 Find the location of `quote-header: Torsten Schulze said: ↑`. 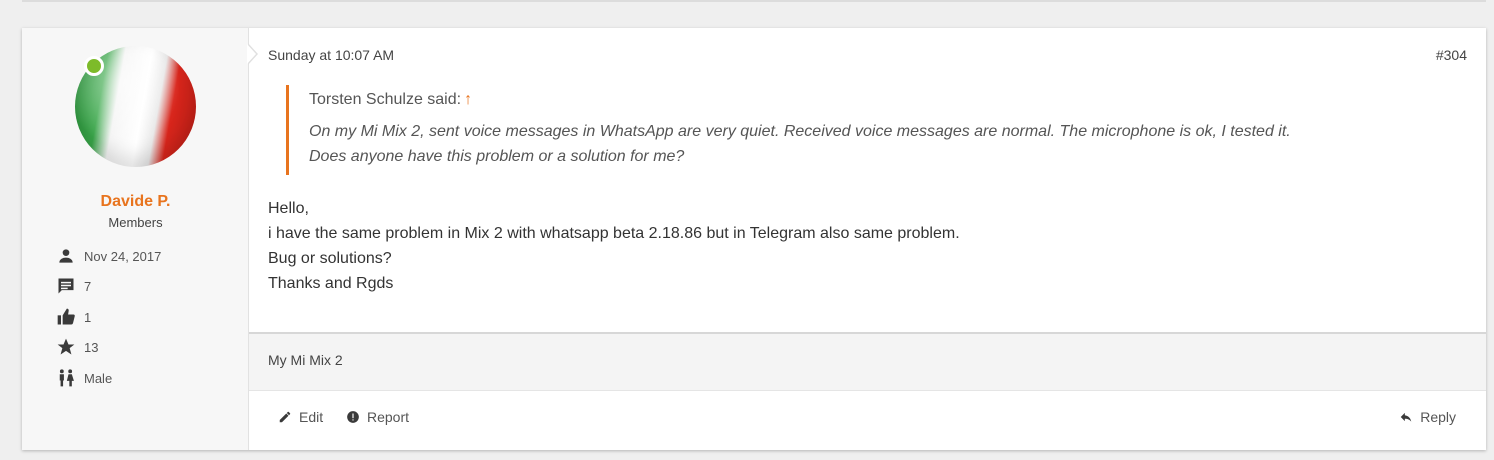

quote-header: Torsten Schulze said: ↑ is located at coordinates (869, 103).